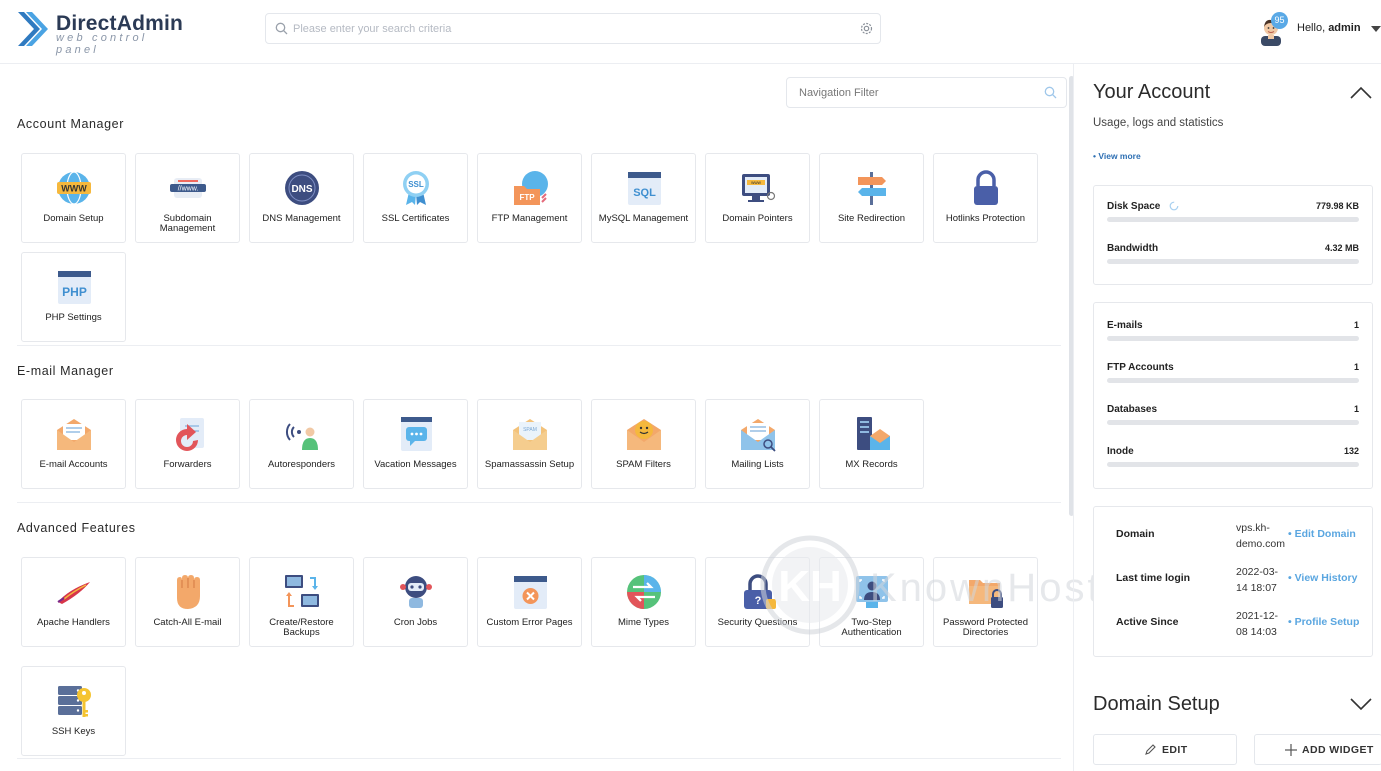 The width and height of the screenshot is (1381, 771). What do you see at coordinates (74, 292) in the screenshot?
I see `svg-text: PHP` at bounding box center [74, 292].